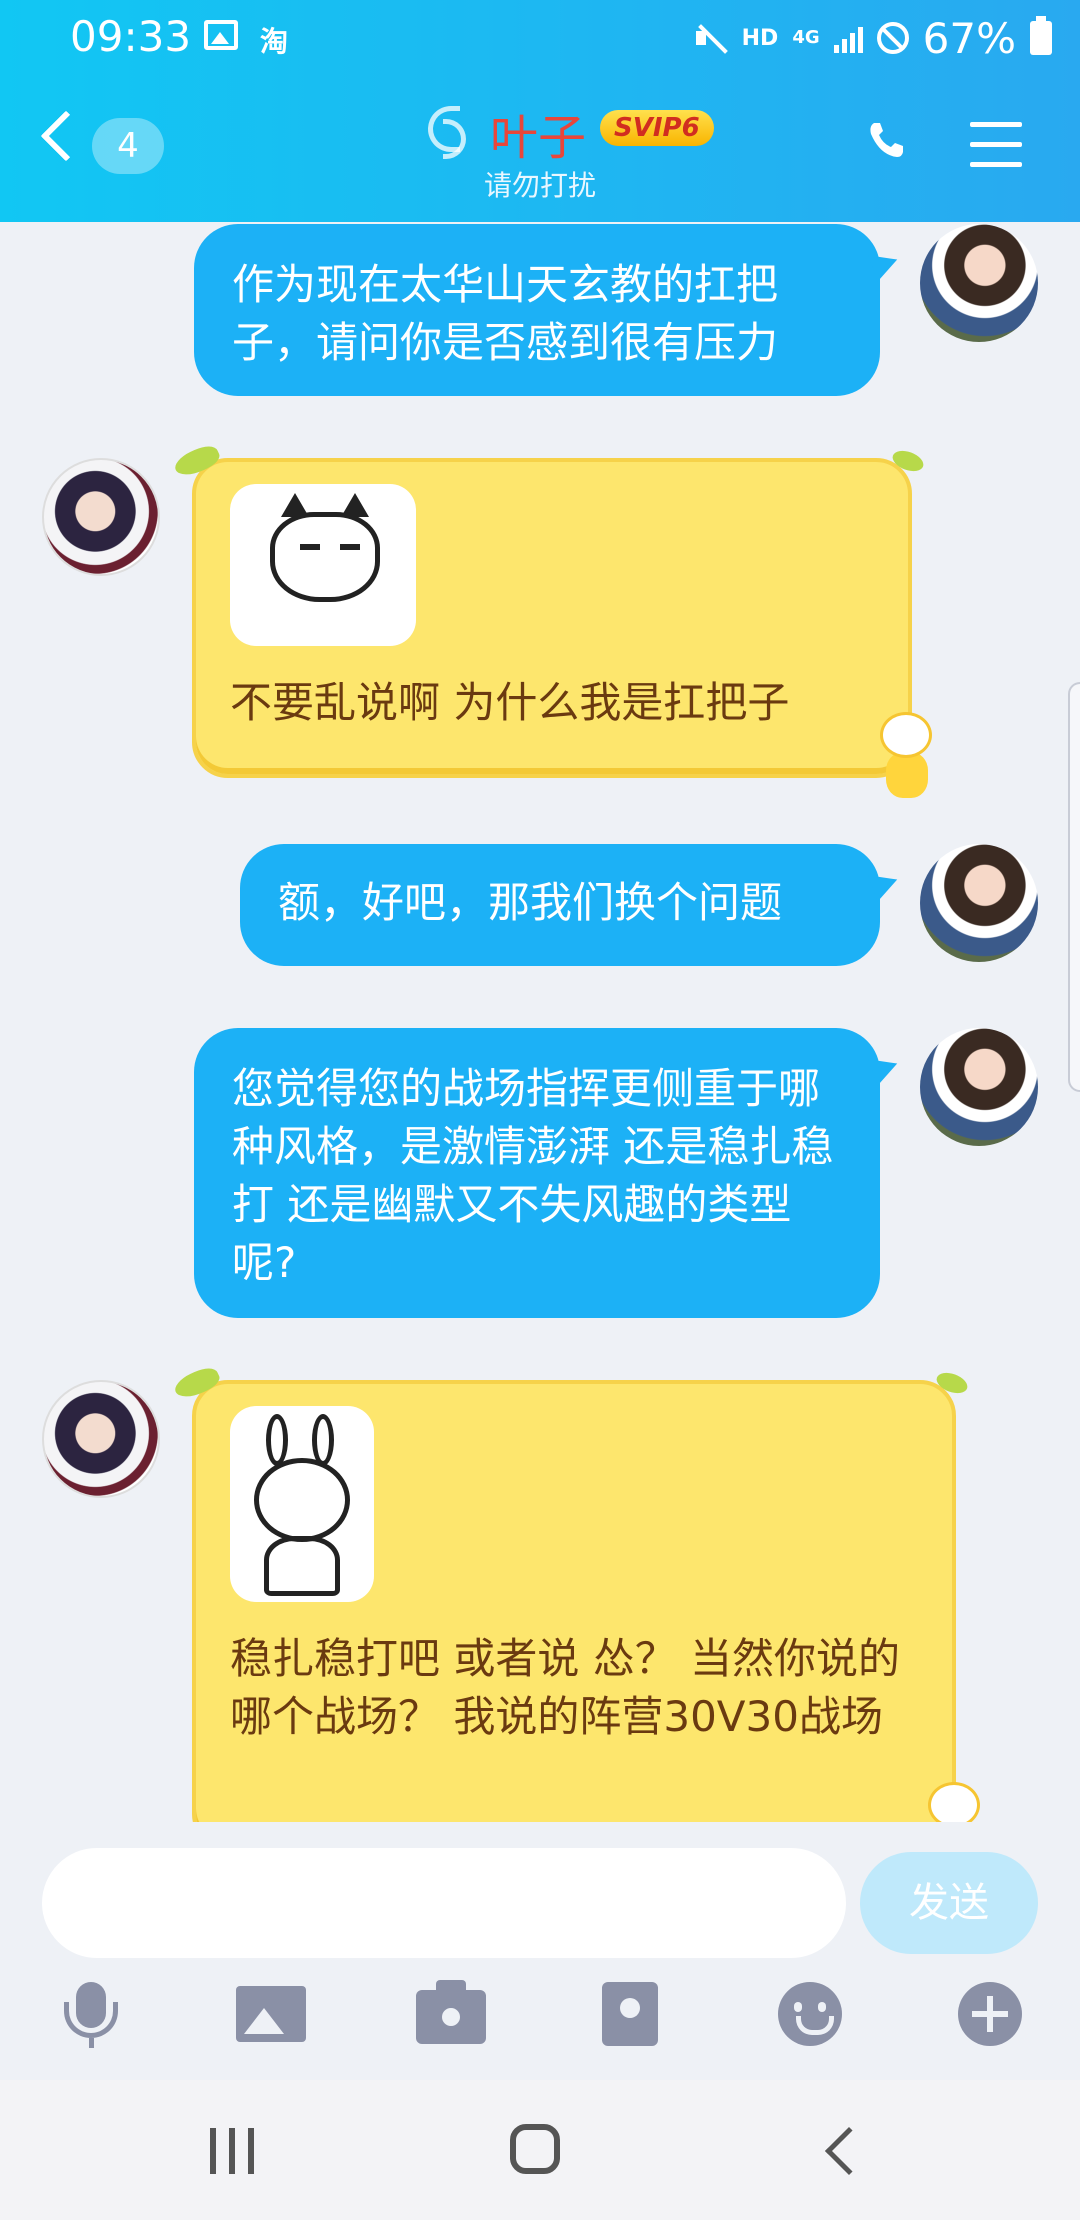 This screenshot has width=1080, height=2220. What do you see at coordinates (565, 1687) in the screenshot?
I see `message-text: 稳扎稳打吧 或者说 怂？ 当然你说的哪个战场？ 我说的阵营30V30战场` at bounding box center [565, 1687].